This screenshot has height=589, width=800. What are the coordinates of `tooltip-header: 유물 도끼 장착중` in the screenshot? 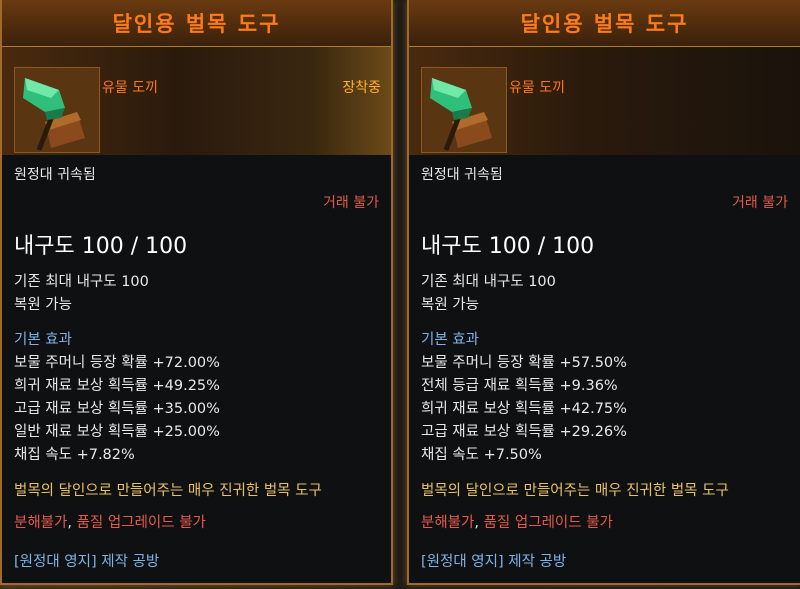 It's located at (196, 101).